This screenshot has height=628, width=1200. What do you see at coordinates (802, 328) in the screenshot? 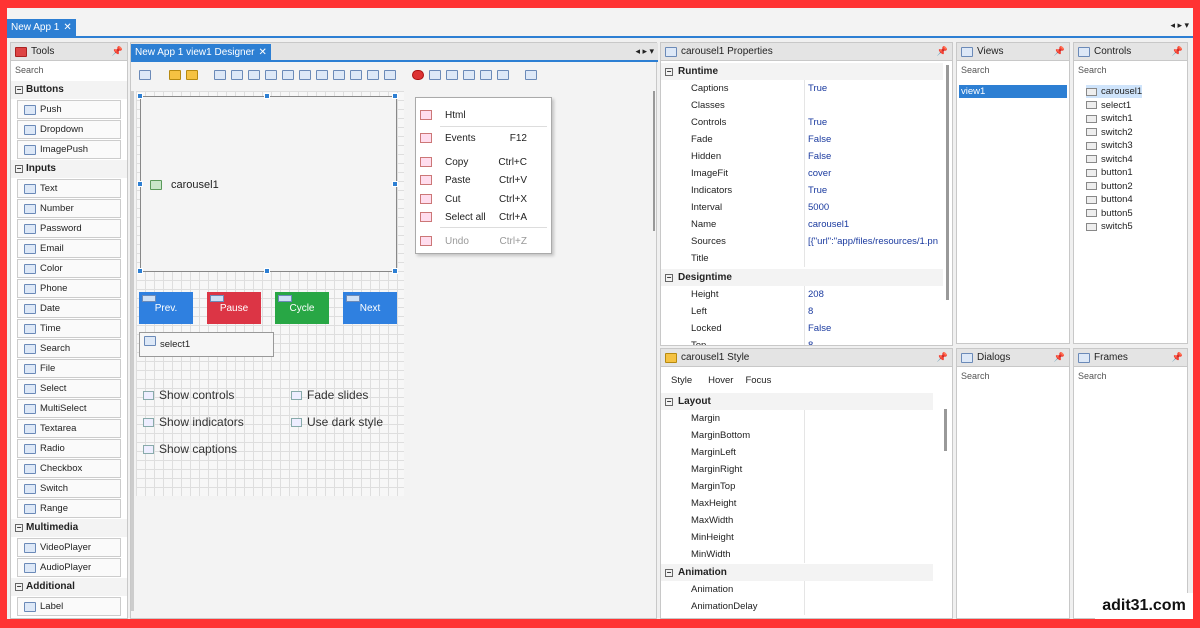
I see `property-row: Locked False` at bounding box center [802, 328].